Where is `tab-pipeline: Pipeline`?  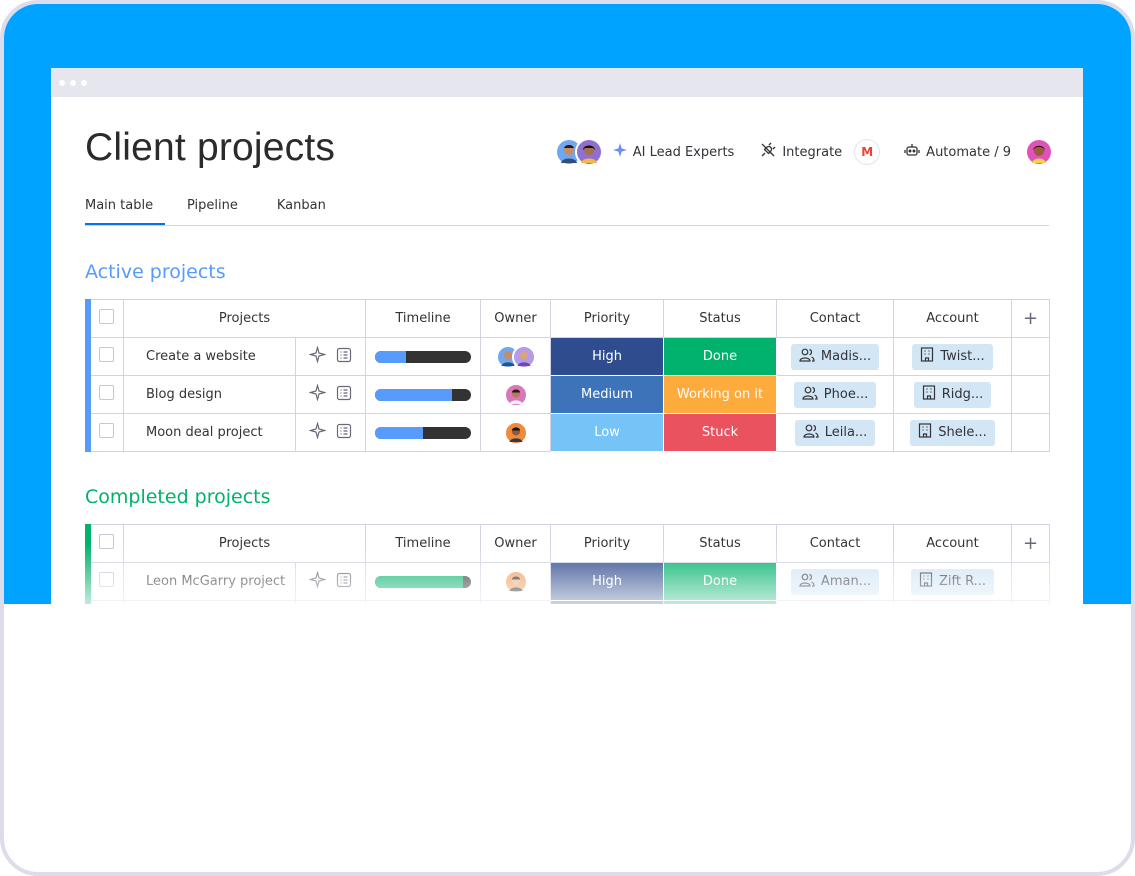 tab-pipeline: Pipeline is located at coordinates (212, 211).